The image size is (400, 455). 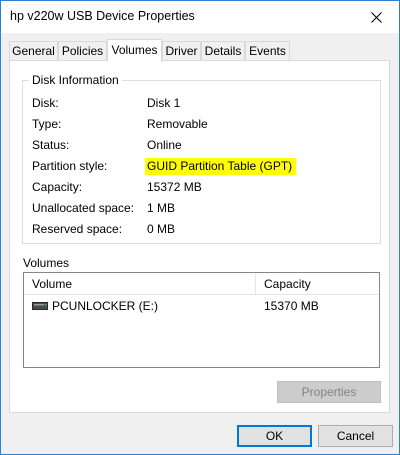 What do you see at coordinates (75, 80) in the screenshot?
I see `group-label: Disk Information` at bounding box center [75, 80].